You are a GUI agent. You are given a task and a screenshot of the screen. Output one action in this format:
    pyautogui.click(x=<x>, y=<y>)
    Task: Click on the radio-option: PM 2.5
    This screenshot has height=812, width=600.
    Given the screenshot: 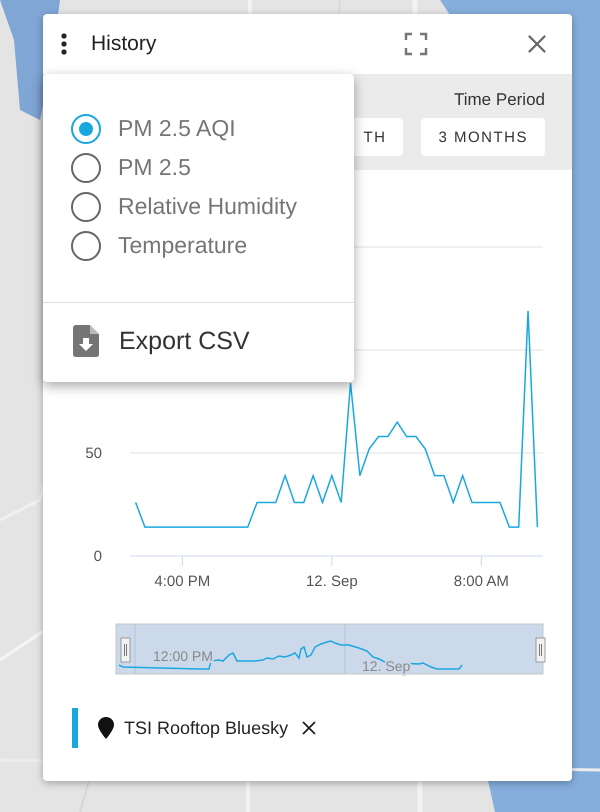 What is the action you would take?
    pyautogui.click(x=198, y=167)
    